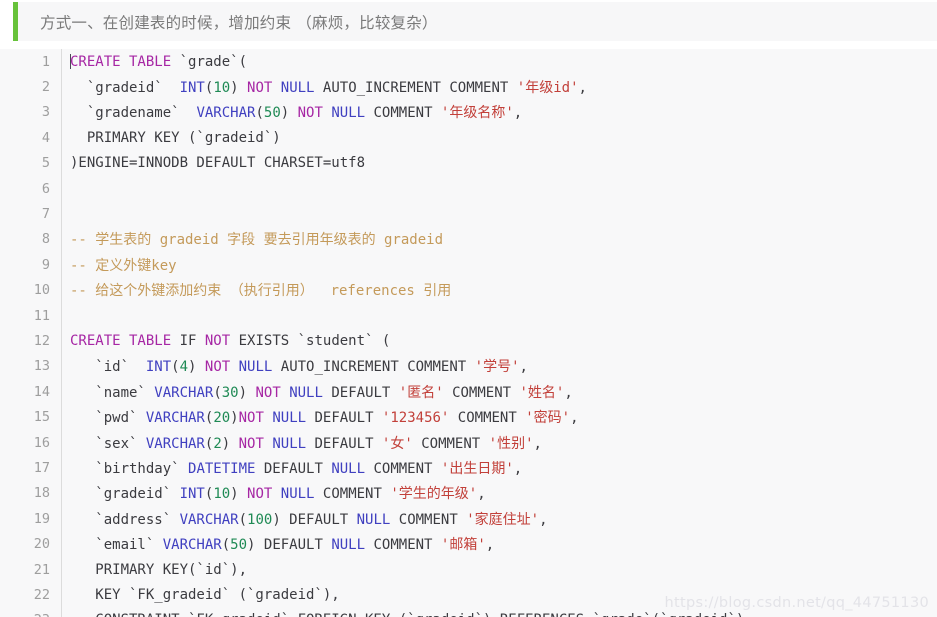 This screenshot has height=617, width=937. Describe the element at coordinates (796, 603) in the screenshot. I see `csdn-watermark: https://blog.csdn.net/qq_44751130` at that location.